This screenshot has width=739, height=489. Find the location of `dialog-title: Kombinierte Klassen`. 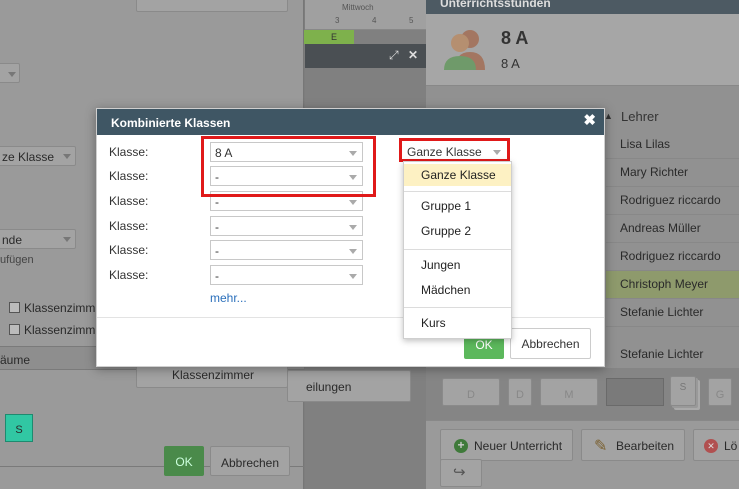

dialog-title: Kombinierte Klassen is located at coordinates (171, 123).